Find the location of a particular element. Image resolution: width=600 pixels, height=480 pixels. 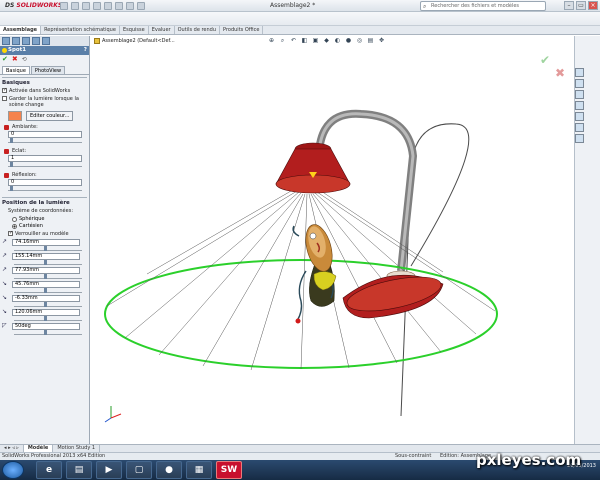

target-z-icon: ↘ is located at coordinates (5, 311).